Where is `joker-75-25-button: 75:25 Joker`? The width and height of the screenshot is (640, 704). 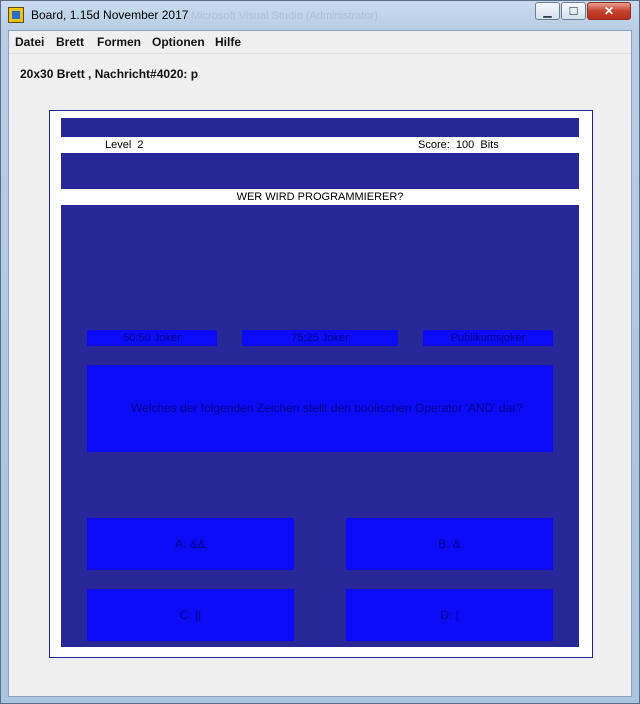 joker-75-25-button: 75:25 Joker is located at coordinates (320, 338).